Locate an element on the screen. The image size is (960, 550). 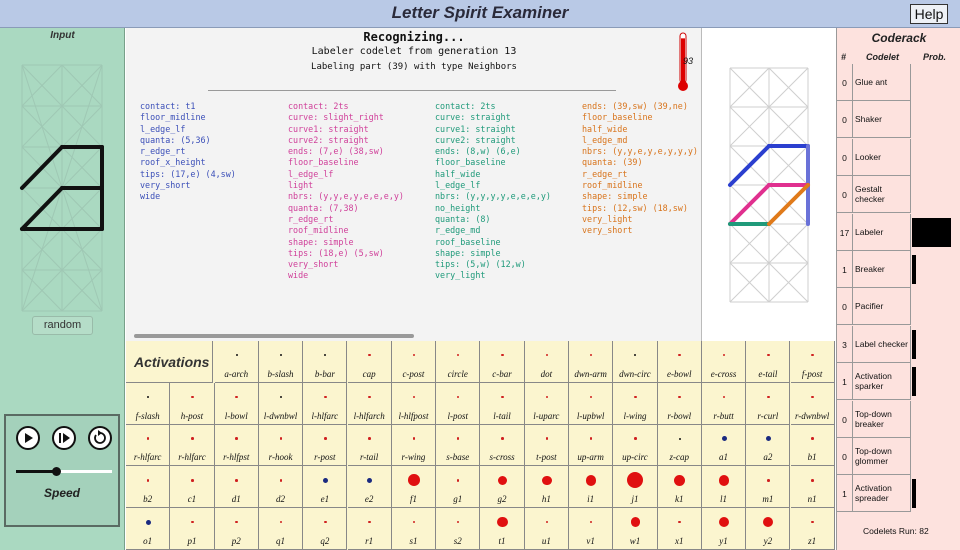
coderack-row: 1 Activation sparker is located at coordinates (898, 382).